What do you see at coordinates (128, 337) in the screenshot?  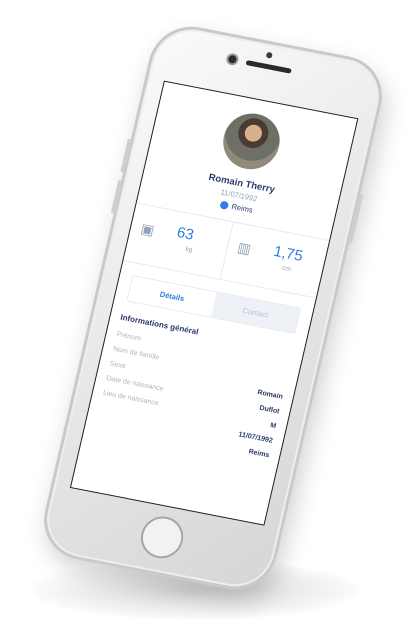 I see `info-label: Prénom` at bounding box center [128, 337].